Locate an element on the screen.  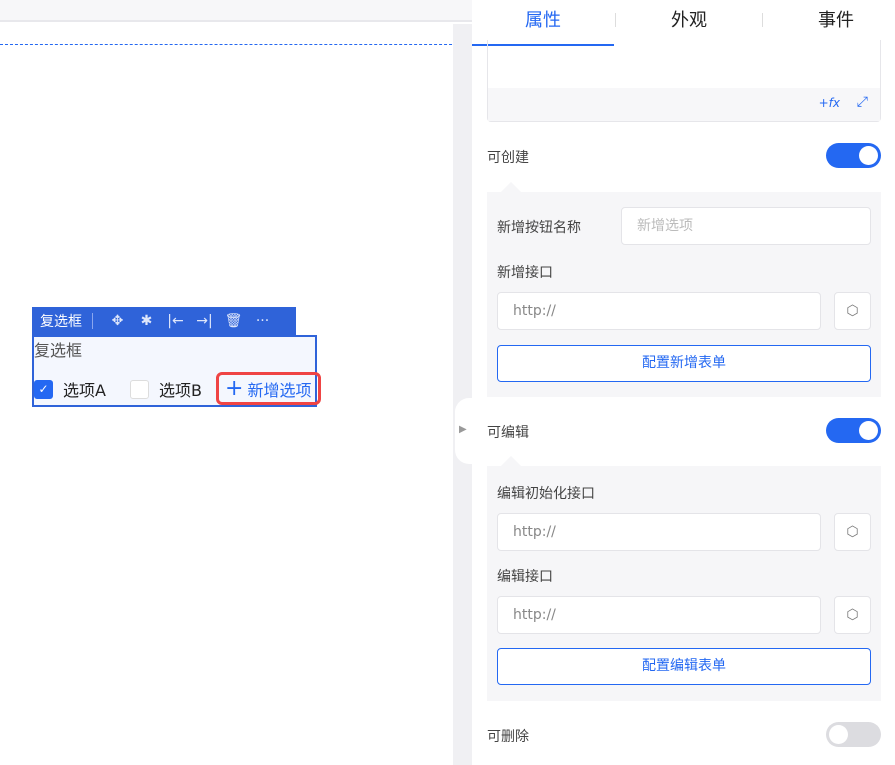
add-api-input: http:// is located at coordinates (659, 311).